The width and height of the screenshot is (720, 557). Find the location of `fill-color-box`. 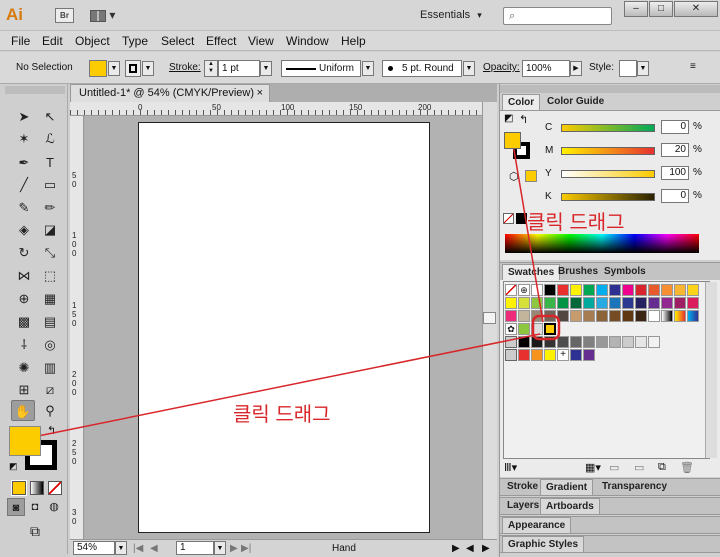

fill-color-box is located at coordinates (25, 441).